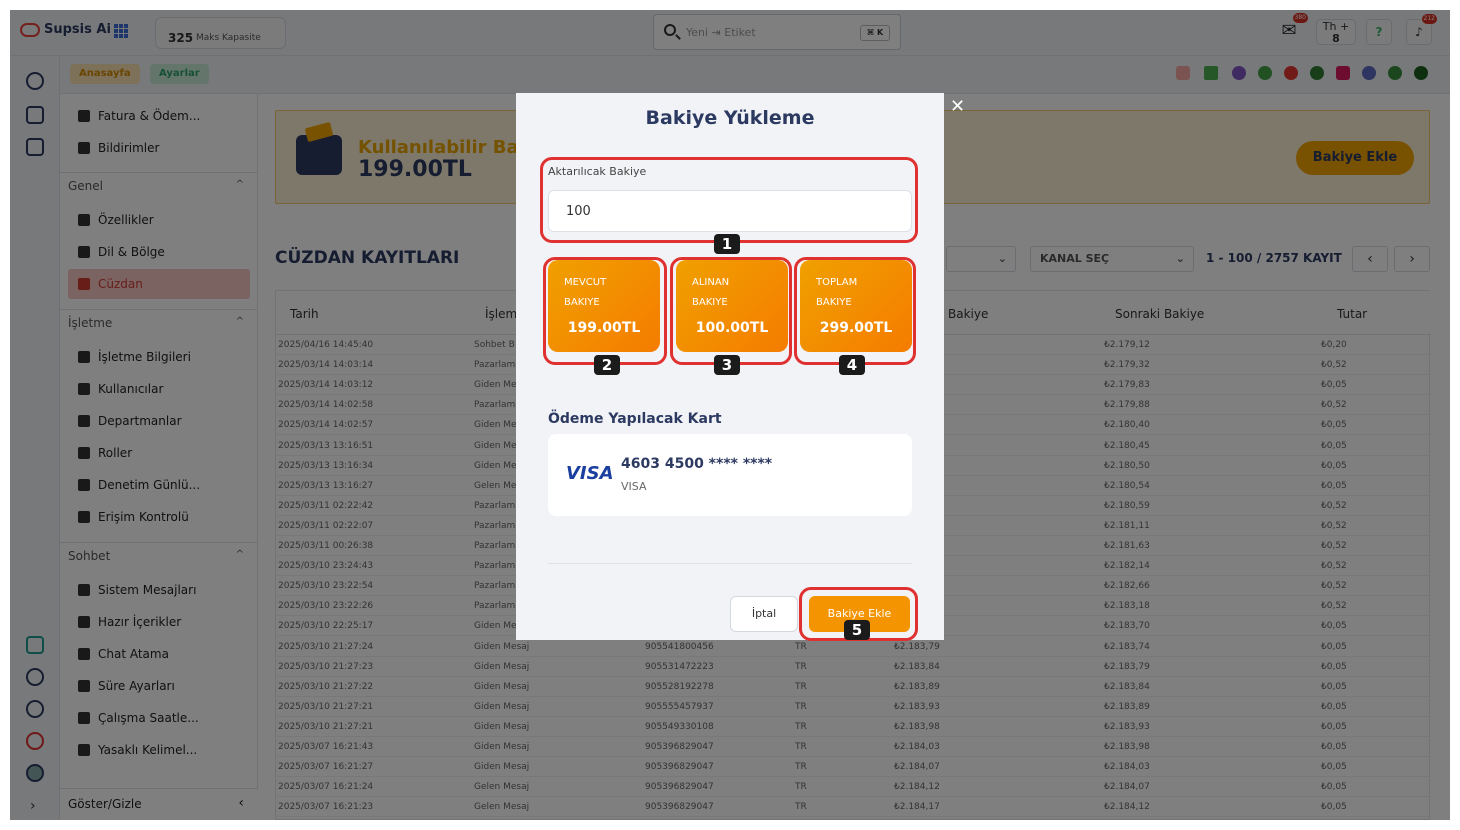 The height and width of the screenshot is (830, 1460). I want to click on highlight-received, so click(731, 311).